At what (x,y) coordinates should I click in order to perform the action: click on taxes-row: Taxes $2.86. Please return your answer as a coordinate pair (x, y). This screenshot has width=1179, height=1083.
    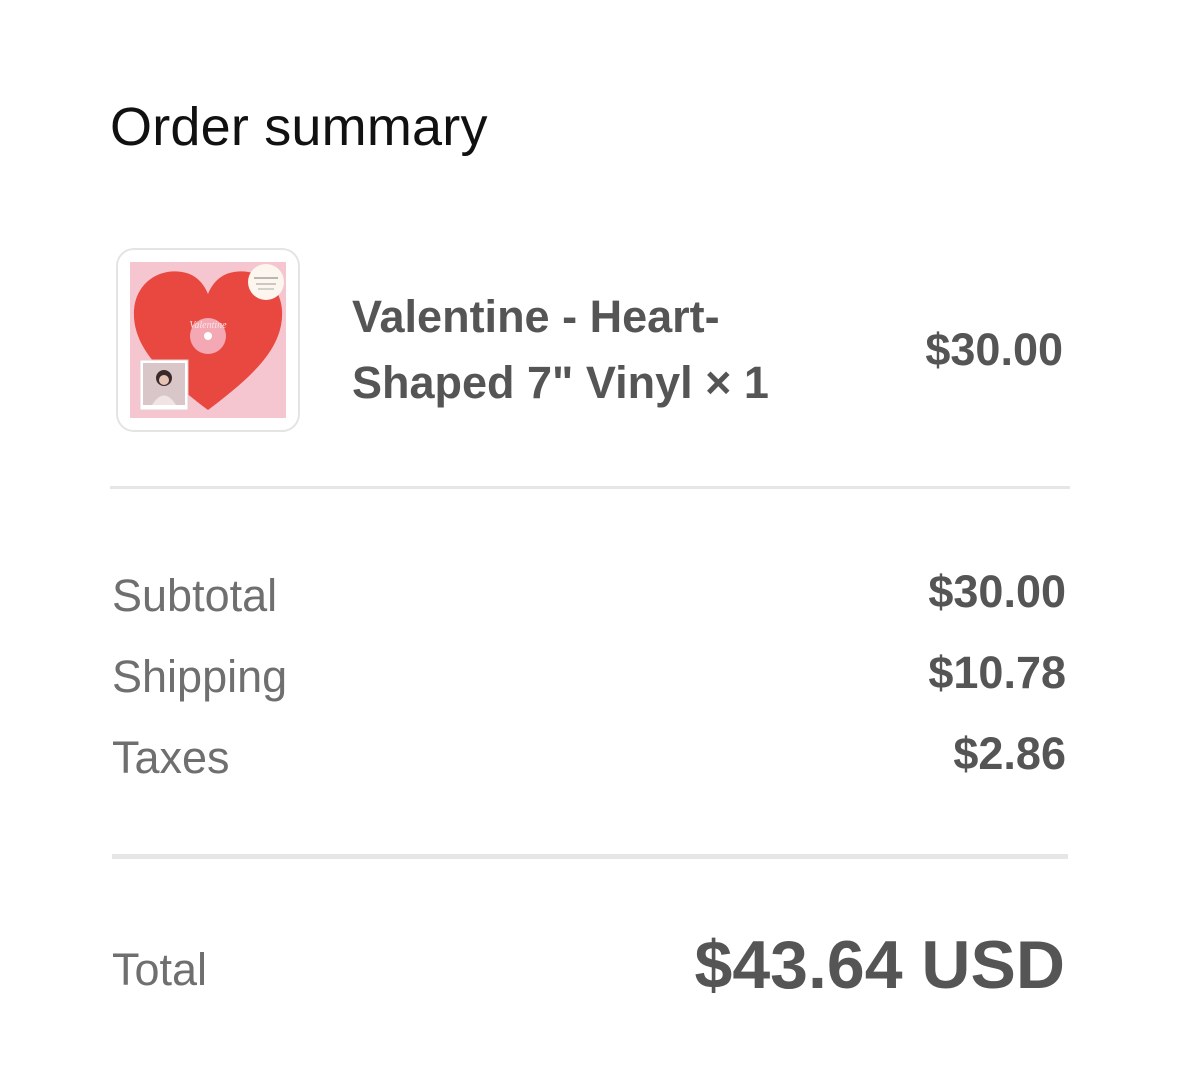
    Looking at the image, I should click on (589, 760).